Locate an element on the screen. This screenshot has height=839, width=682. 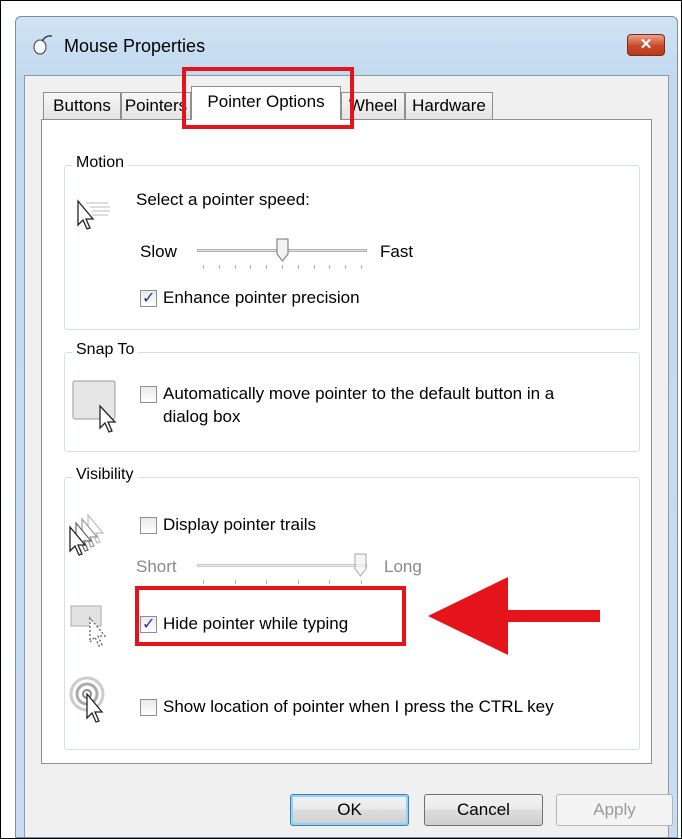
mouse-icon is located at coordinates (43, 45).